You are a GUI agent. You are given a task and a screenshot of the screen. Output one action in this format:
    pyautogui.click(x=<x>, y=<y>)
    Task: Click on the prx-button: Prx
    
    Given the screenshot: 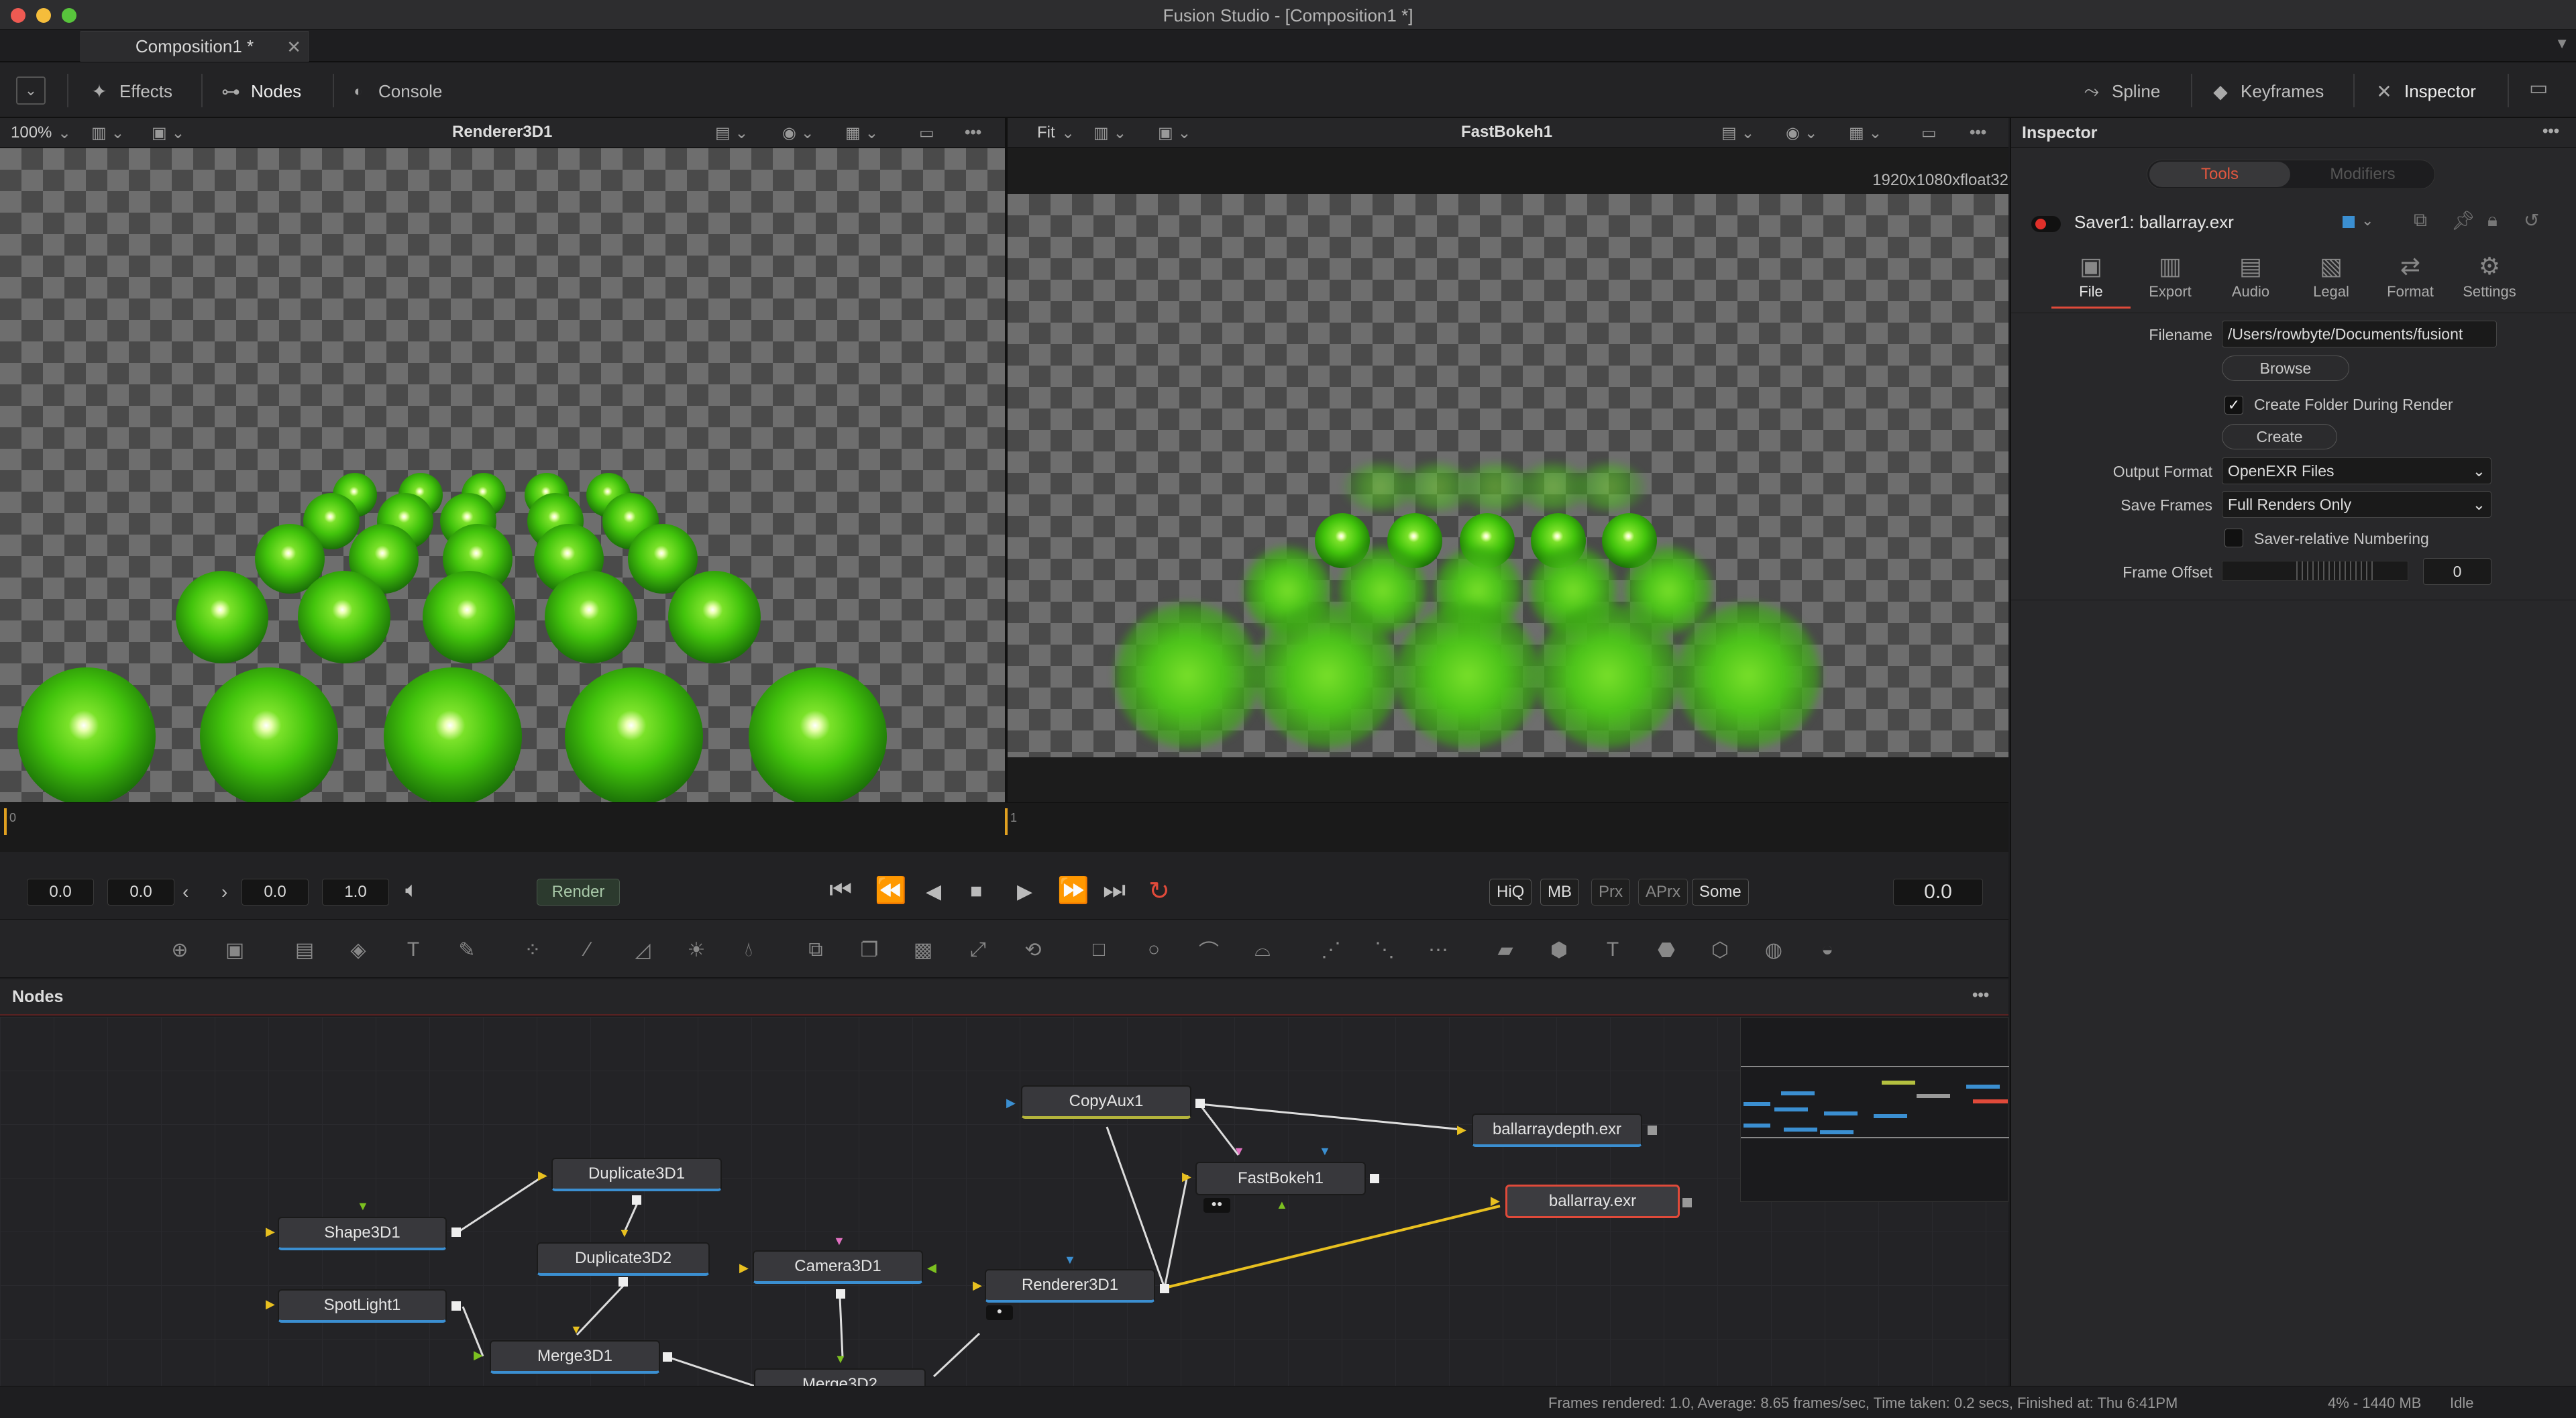 What is the action you would take?
    pyautogui.click(x=1610, y=892)
    